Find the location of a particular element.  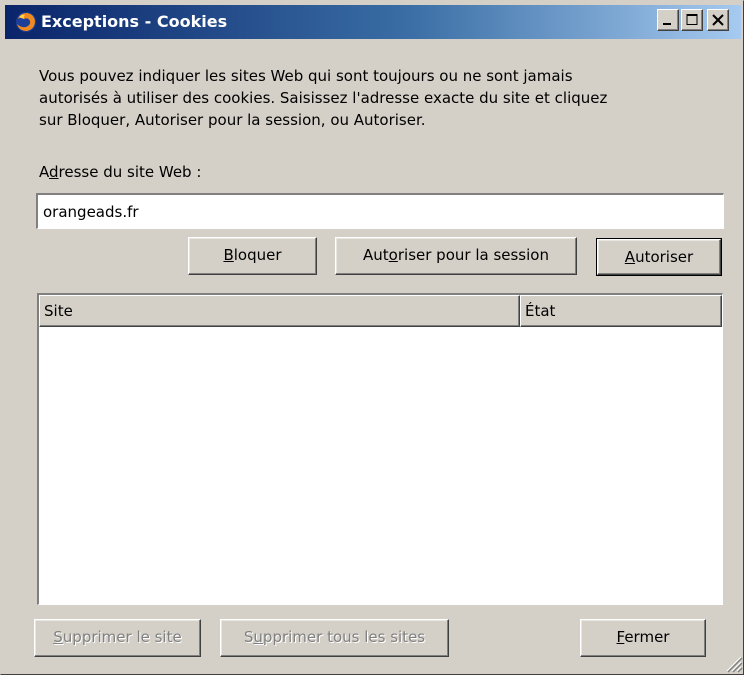

close-dialog-label: ermer is located at coordinates (647, 637).